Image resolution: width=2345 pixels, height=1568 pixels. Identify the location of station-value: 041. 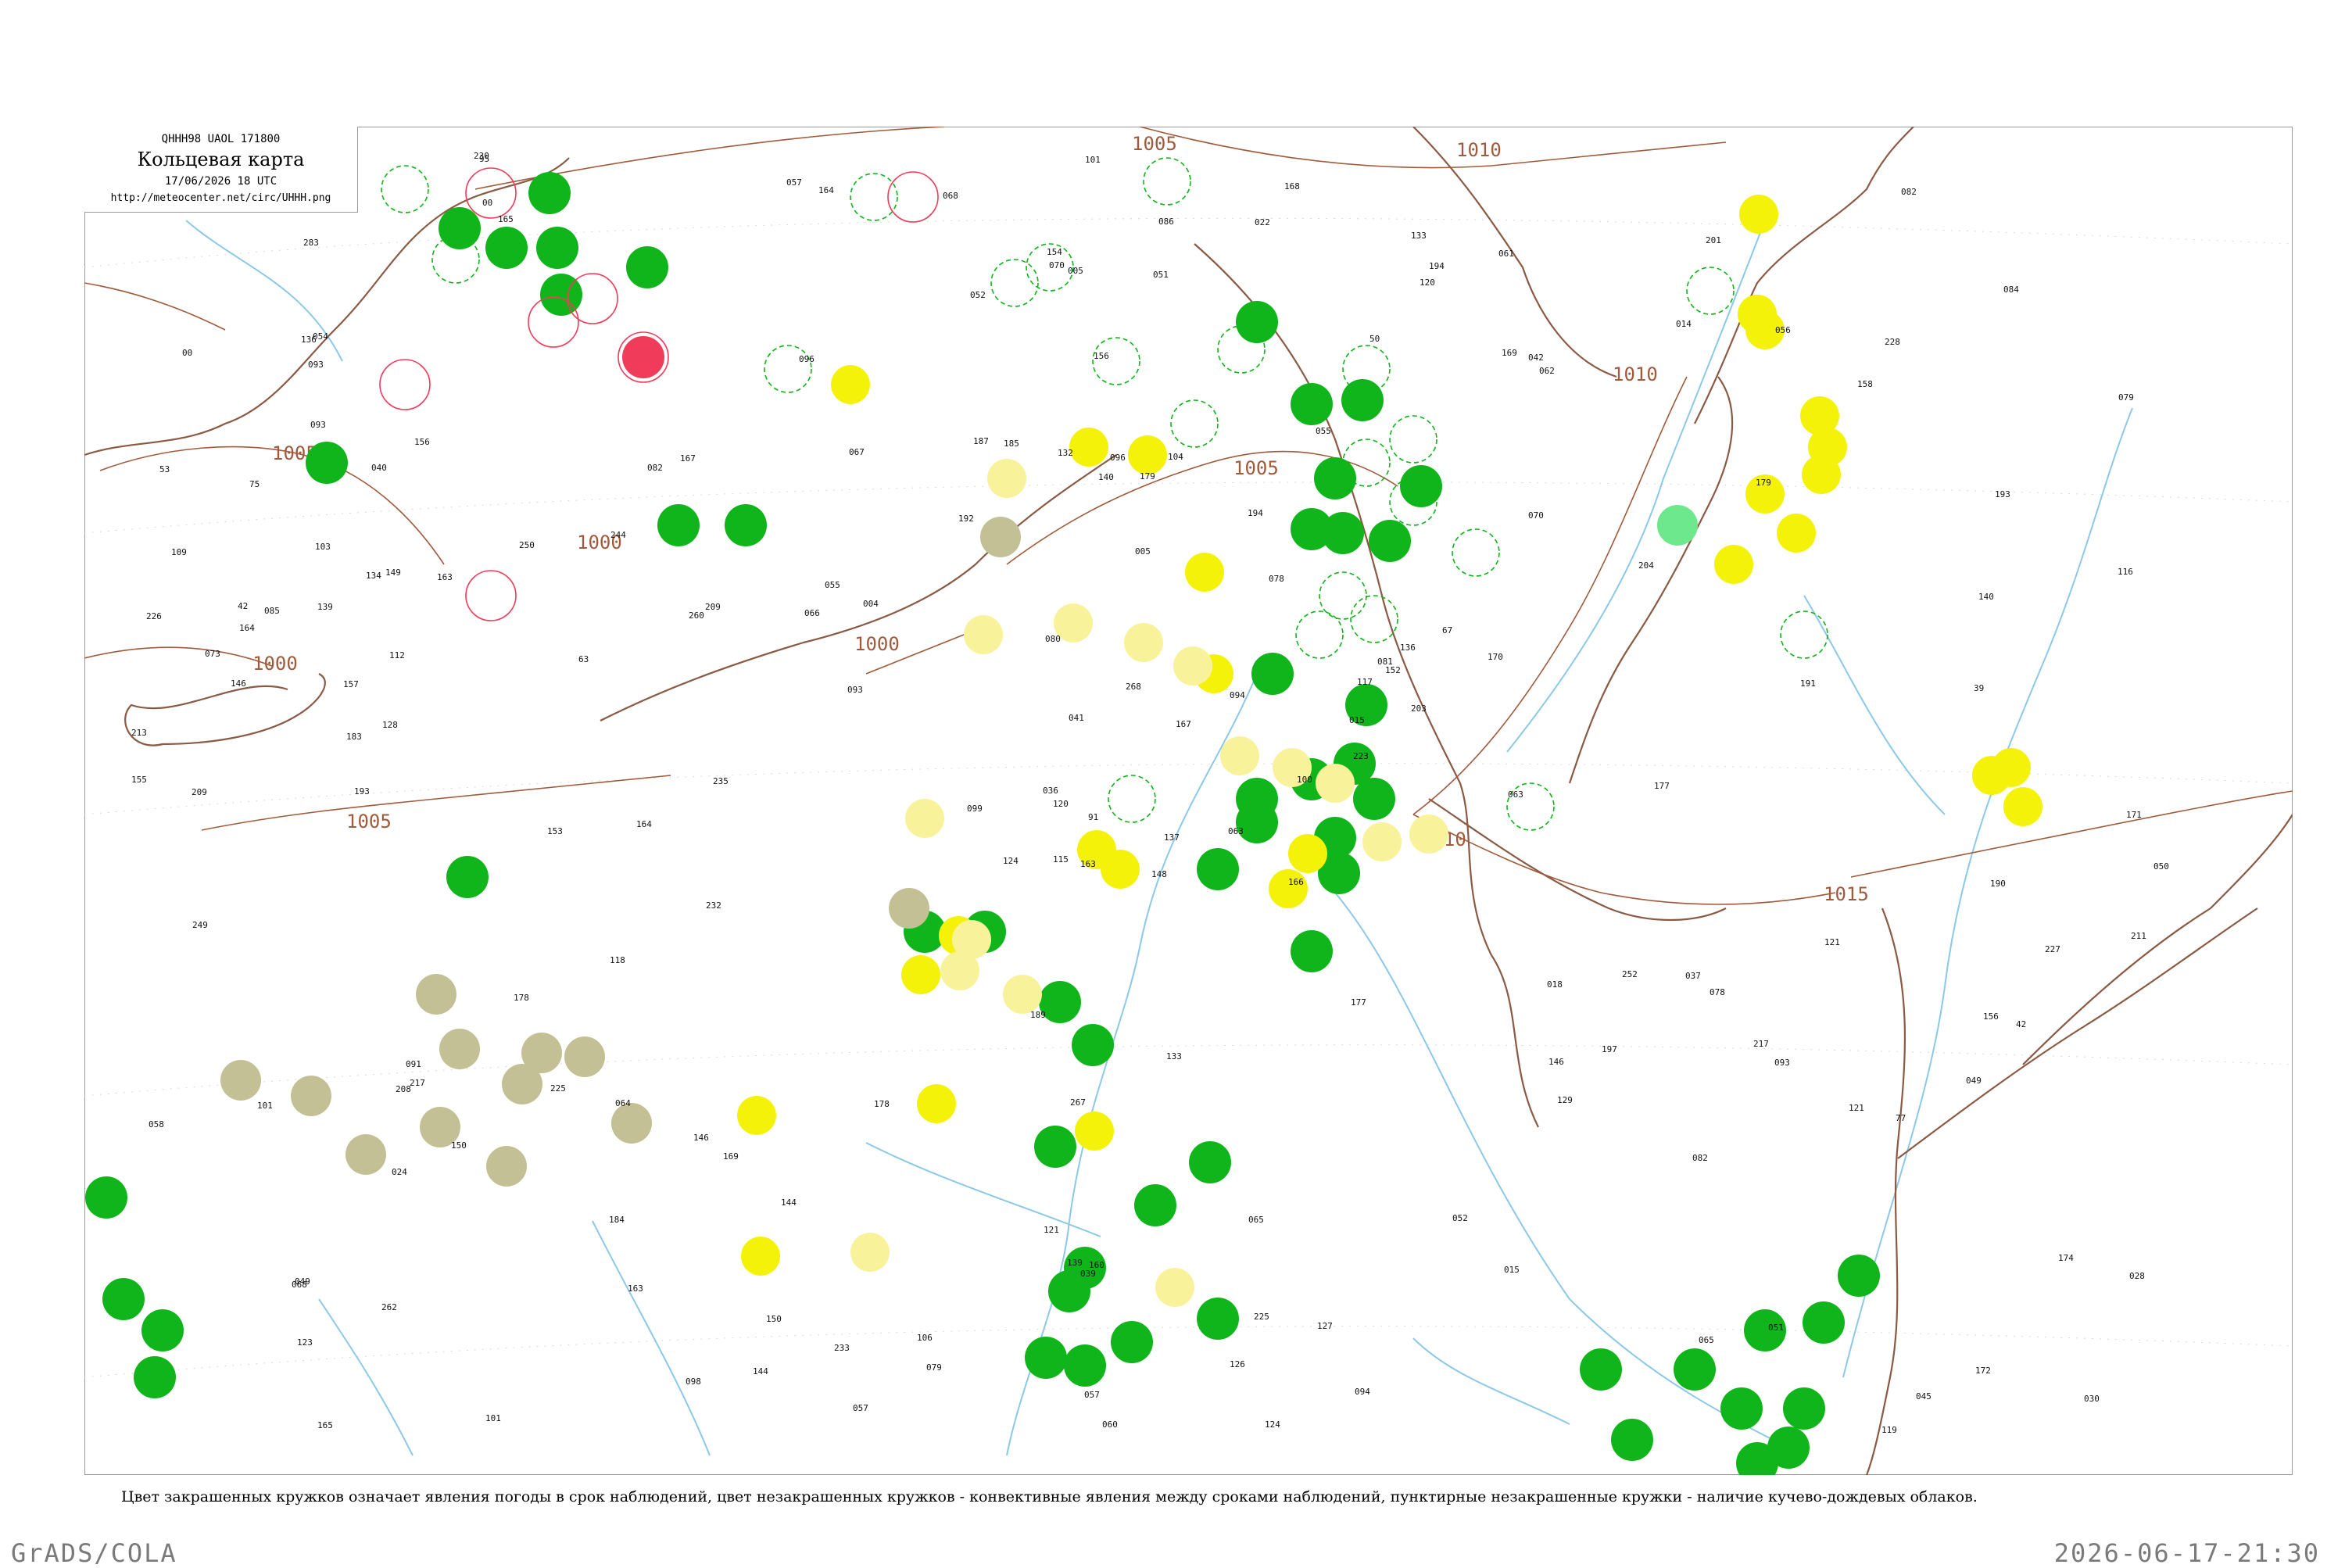
(1076, 718).